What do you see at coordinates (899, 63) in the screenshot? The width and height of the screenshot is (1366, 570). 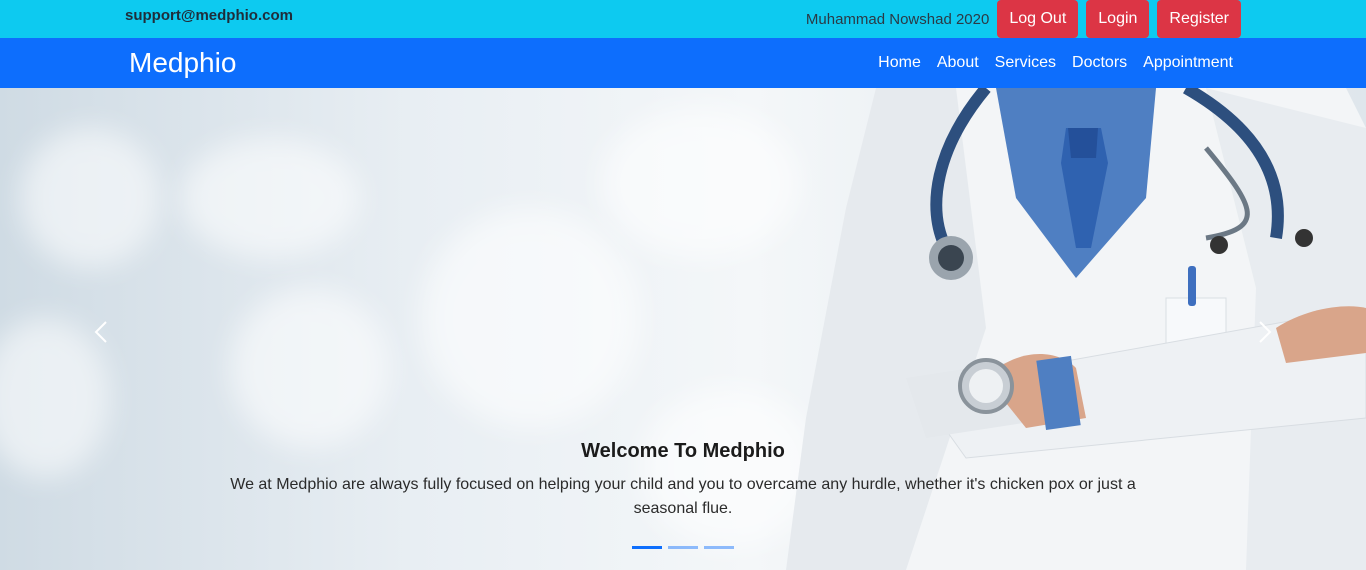 I see `nav-home: Home` at bounding box center [899, 63].